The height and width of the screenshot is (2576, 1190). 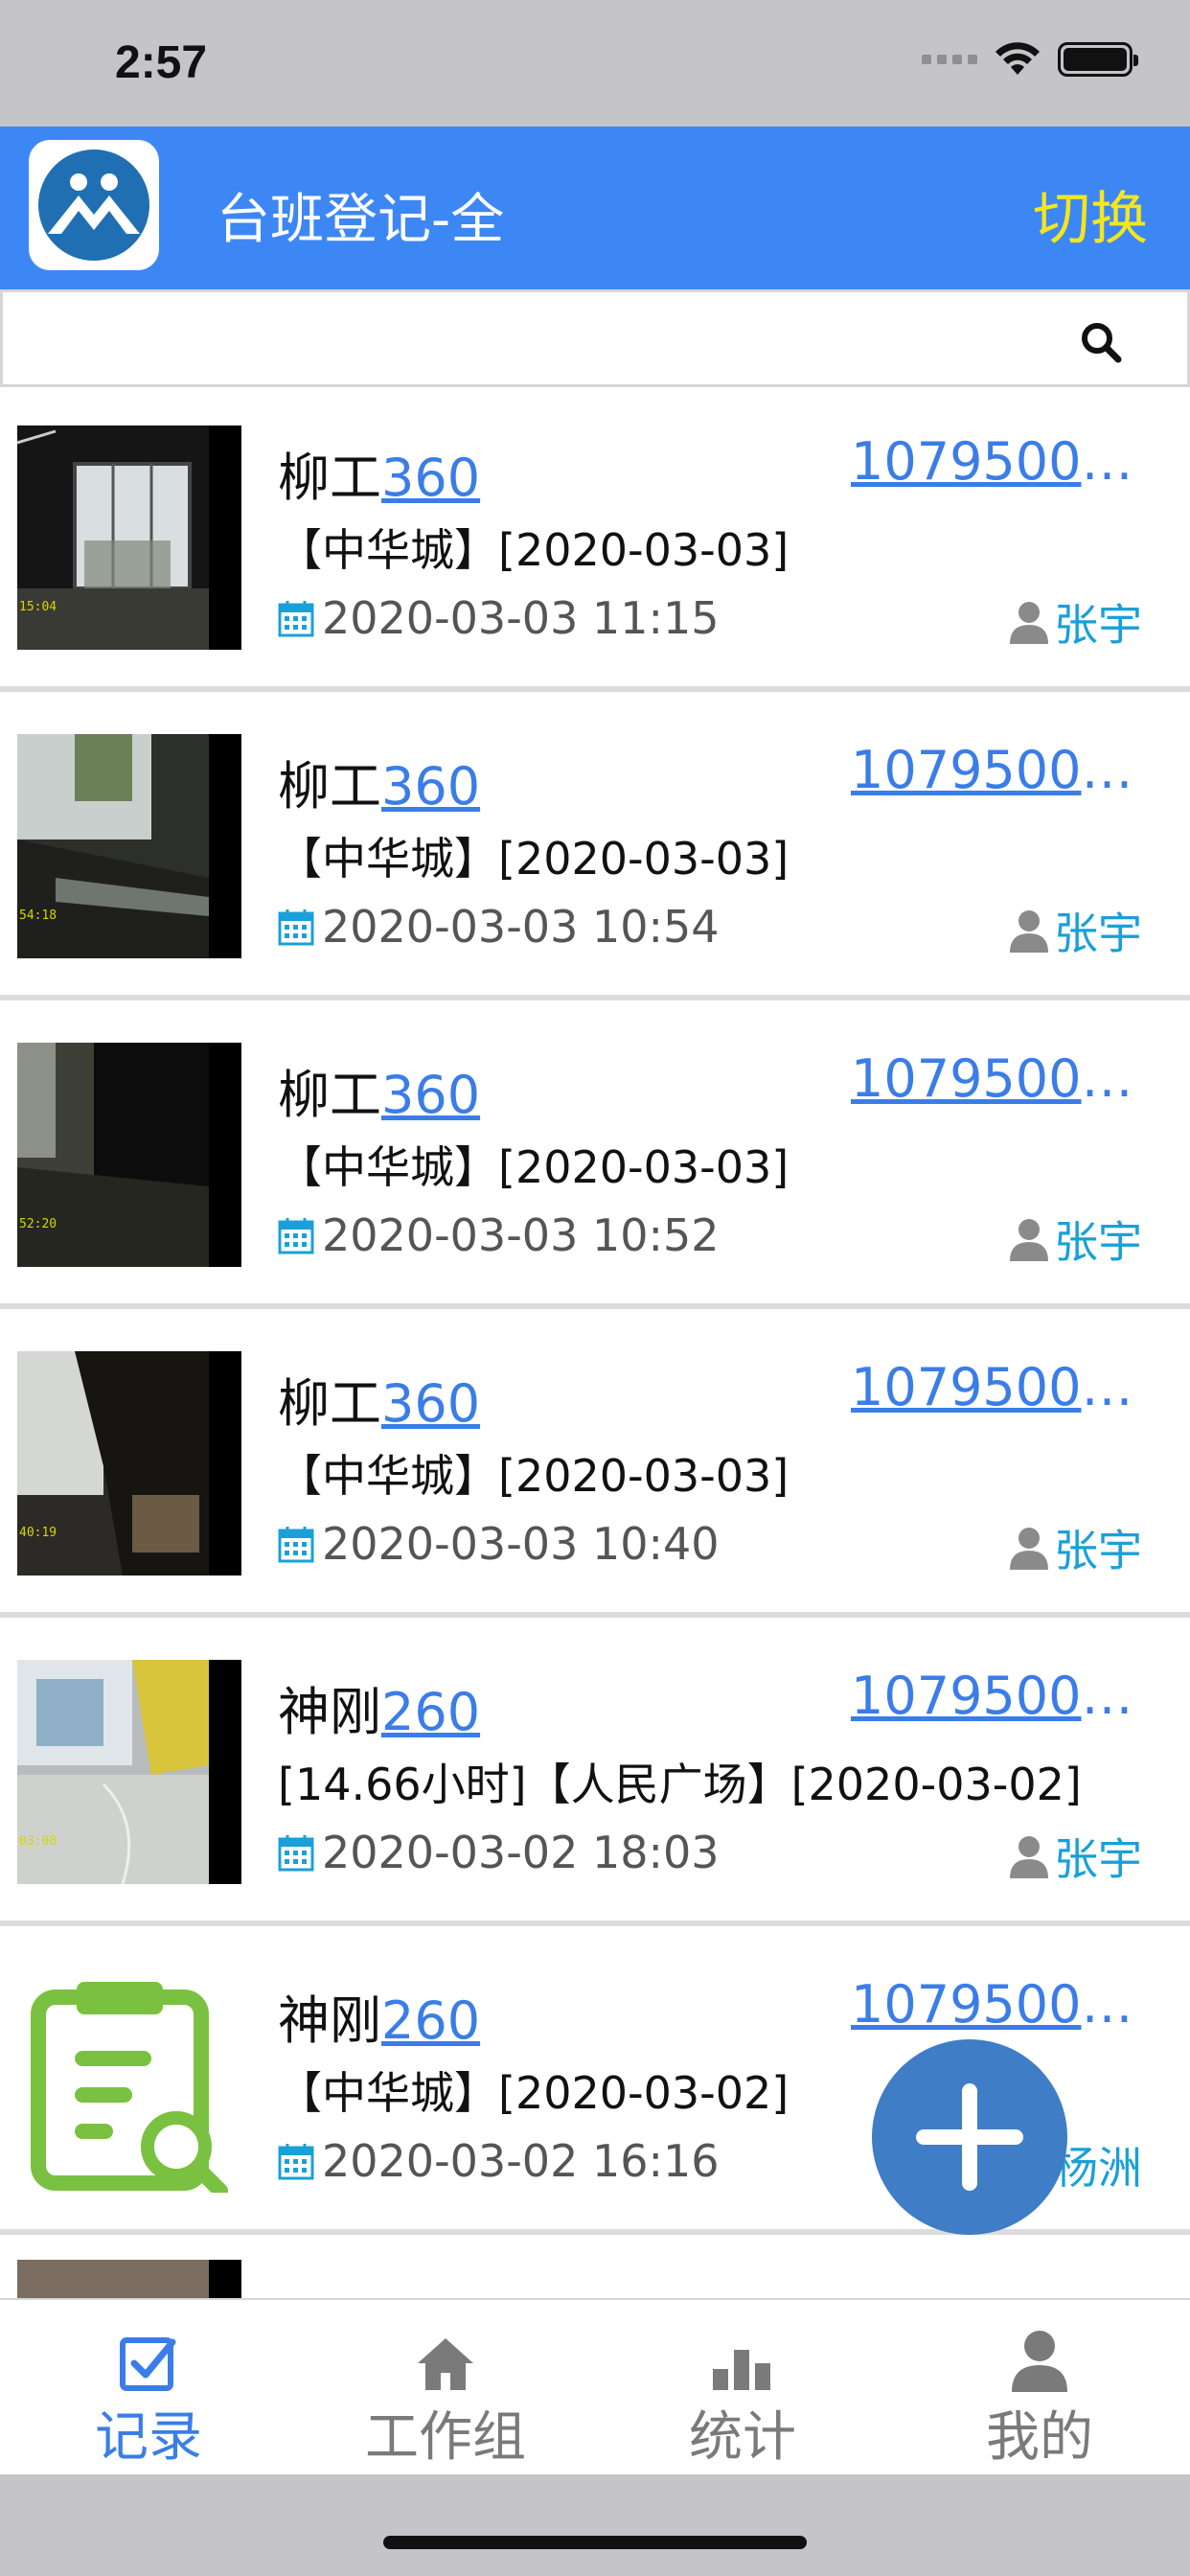 I want to click on record-photo: 54:18, so click(x=129, y=846).